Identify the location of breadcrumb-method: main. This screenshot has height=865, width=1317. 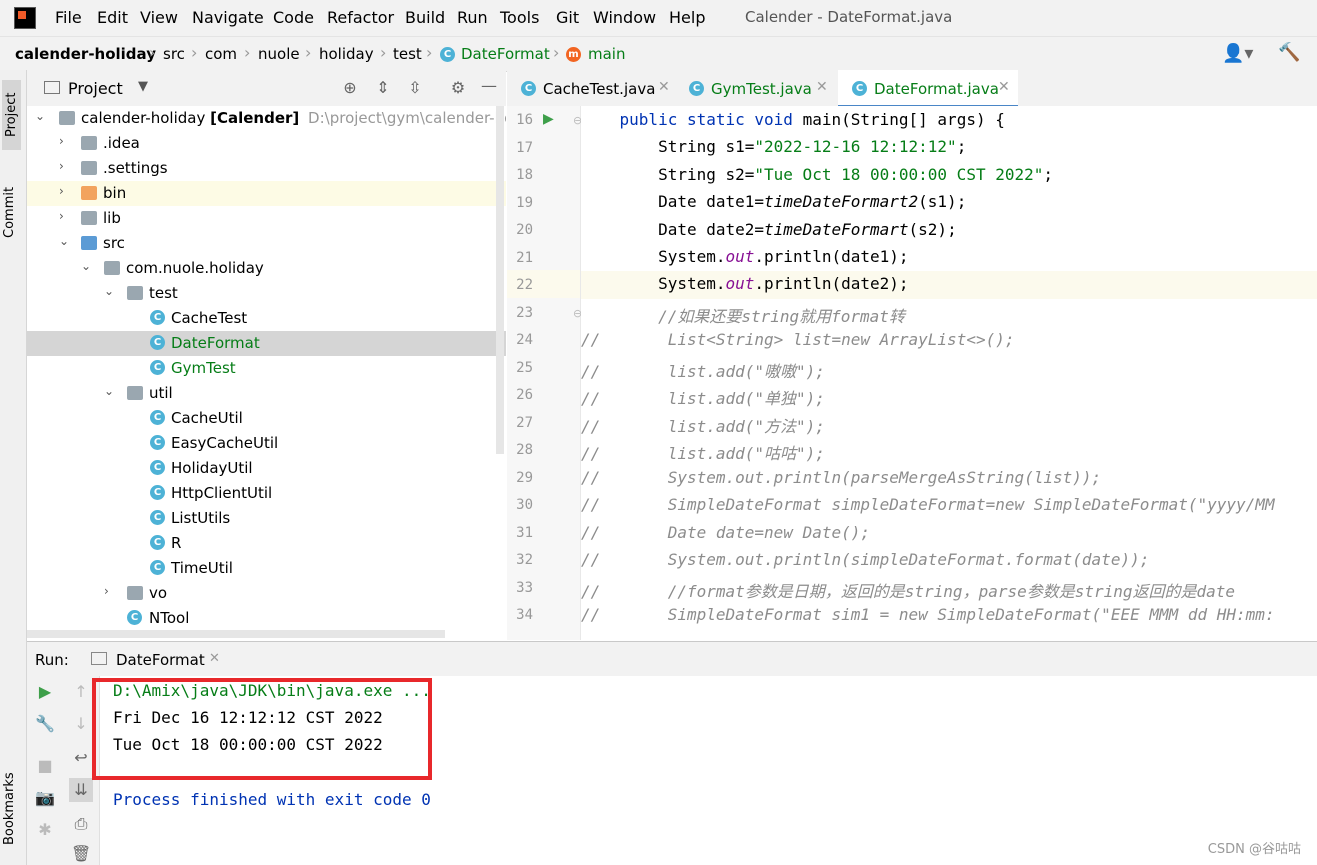
(606, 54).